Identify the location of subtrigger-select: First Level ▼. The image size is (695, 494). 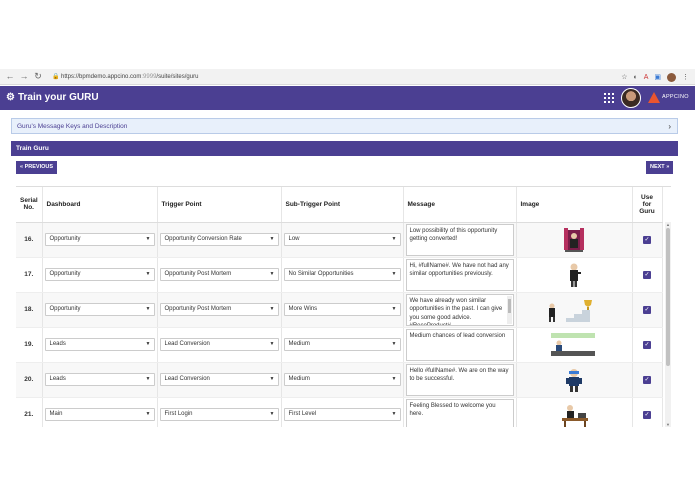
(342, 414).